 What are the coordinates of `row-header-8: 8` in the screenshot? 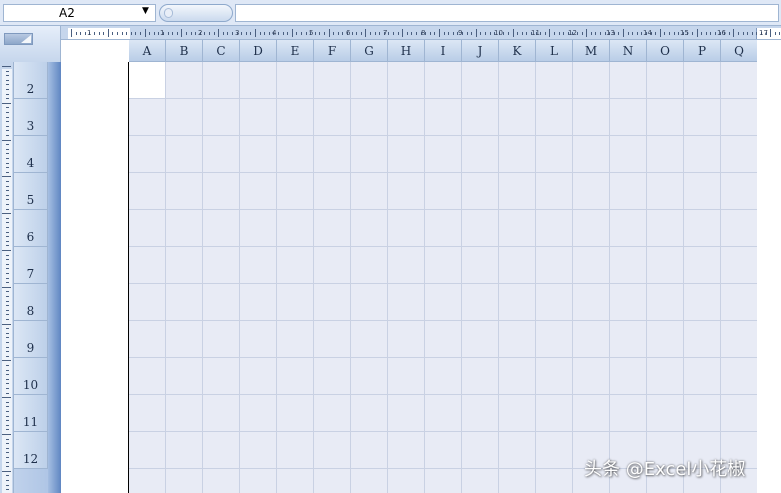 It's located at (31, 302).